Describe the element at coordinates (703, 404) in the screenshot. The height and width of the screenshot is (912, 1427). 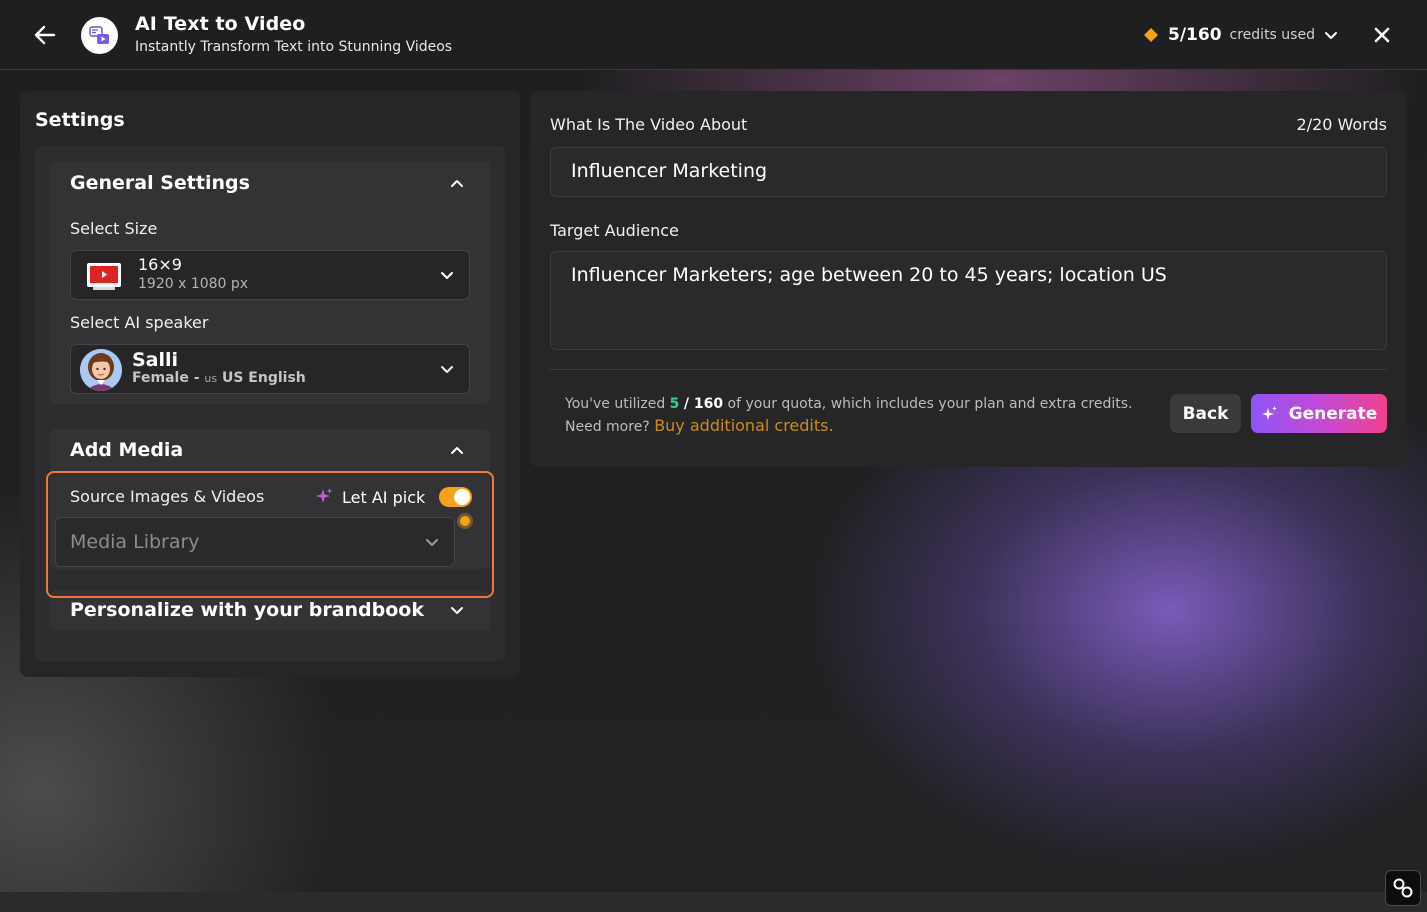
I see `quota-total: / 160` at that location.